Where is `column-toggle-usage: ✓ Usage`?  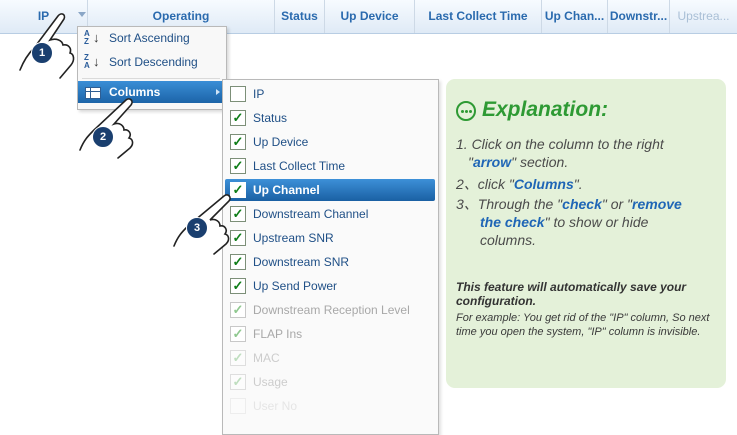
column-toggle-usage: ✓ Usage is located at coordinates (330, 382).